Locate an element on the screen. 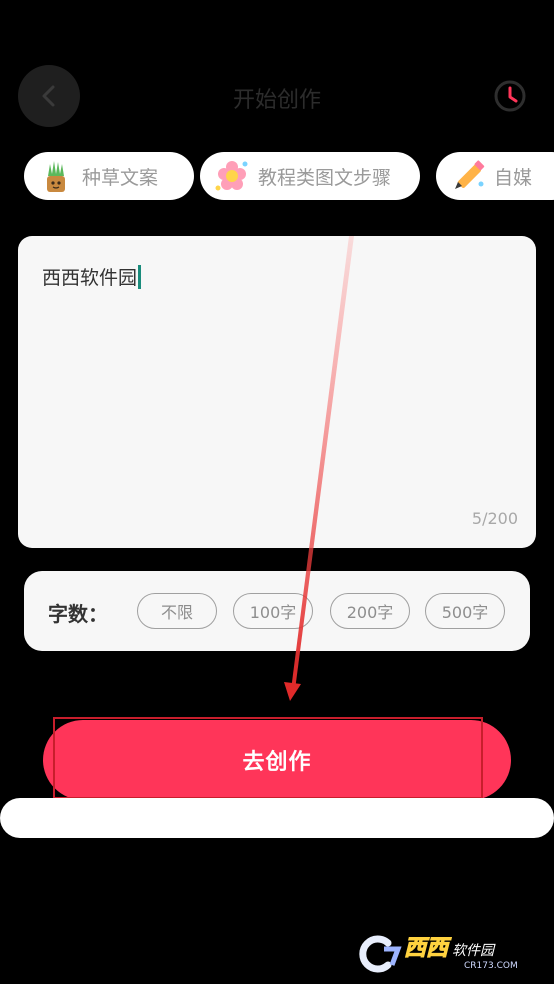  clock-icon is located at coordinates (510, 96).